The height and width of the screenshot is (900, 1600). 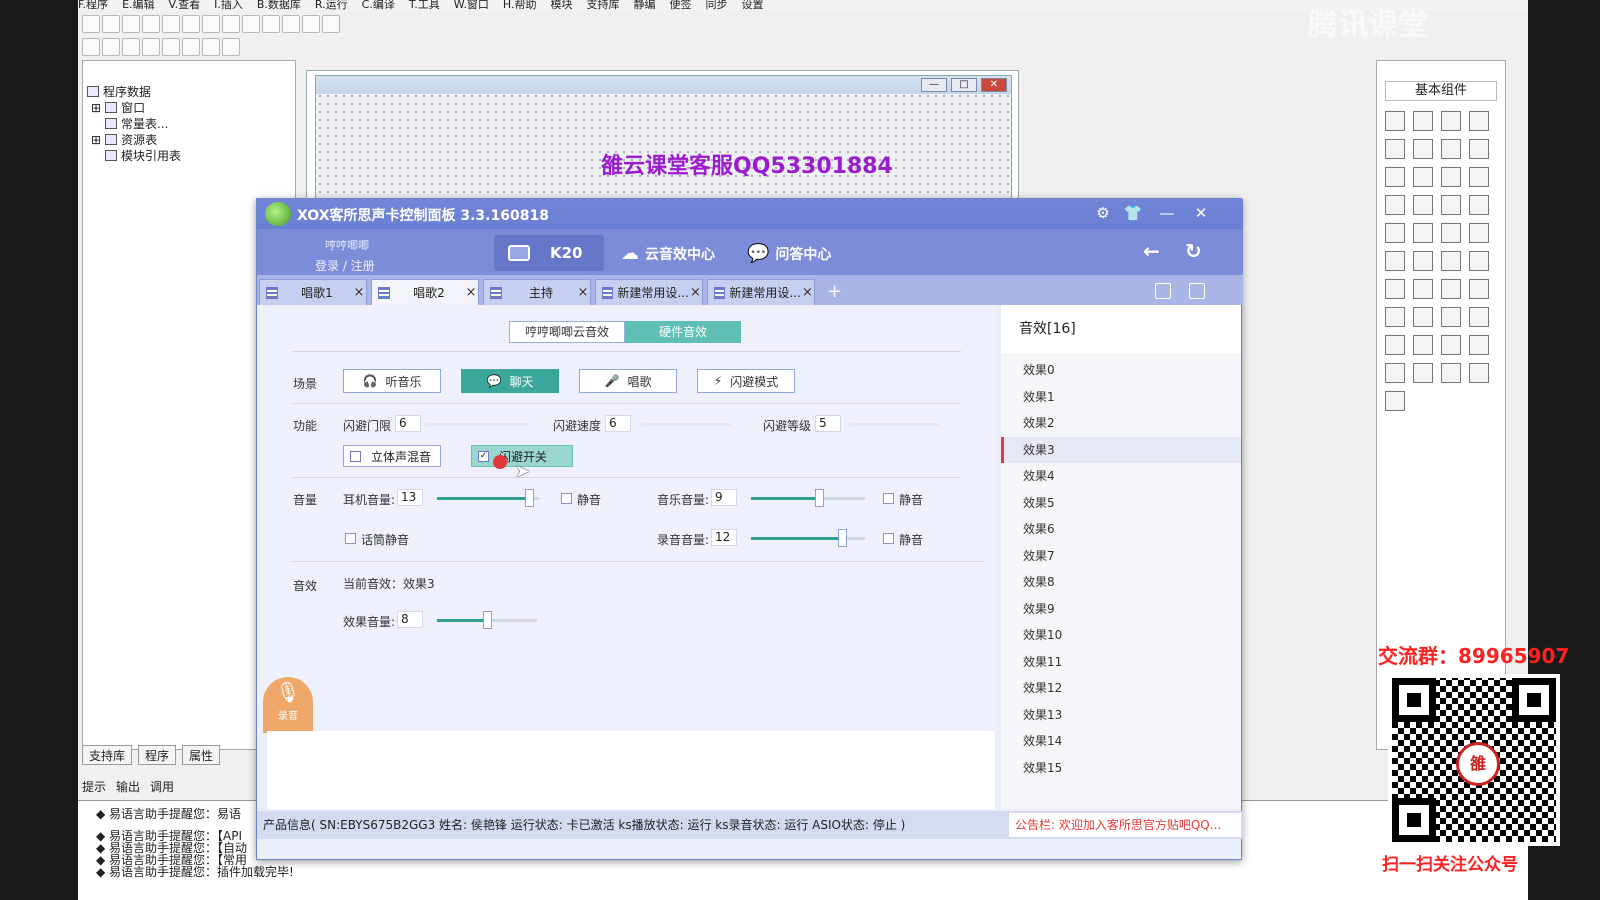 What do you see at coordinates (1441, 91) in the screenshot?
I see `component-panel-title: 基本组件` at bounding box center [1441, 91].